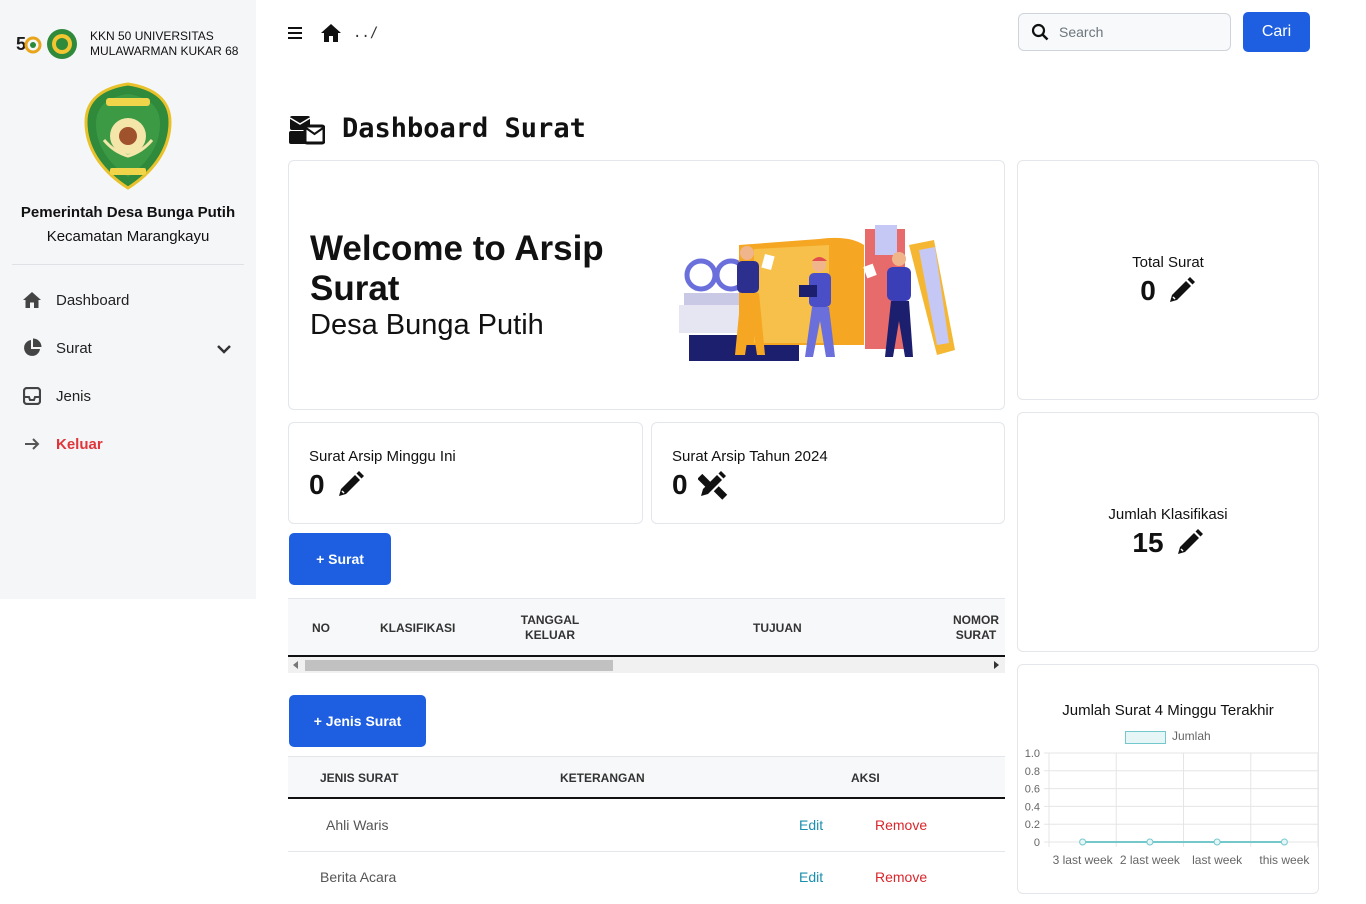 The height and width of the screenshot is (904, 1366). Describe the element at coordinates (750, 456) in the screenshot. I see `stat-label: Surat Arsip Tahun 2024` at that location.